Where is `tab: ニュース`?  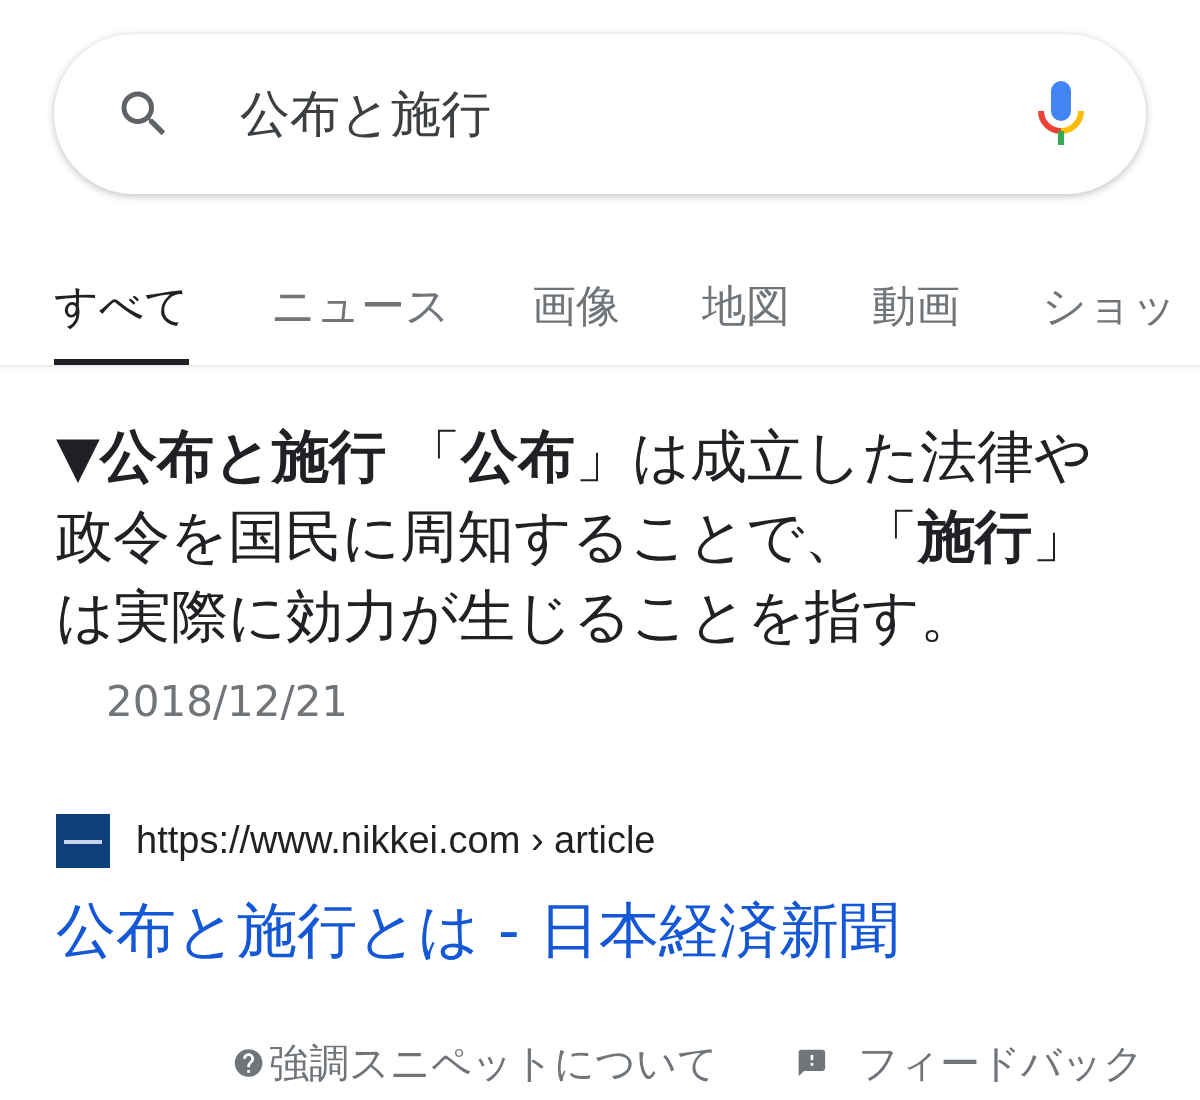 tab: ニュース is located at coordinates (360, 319).